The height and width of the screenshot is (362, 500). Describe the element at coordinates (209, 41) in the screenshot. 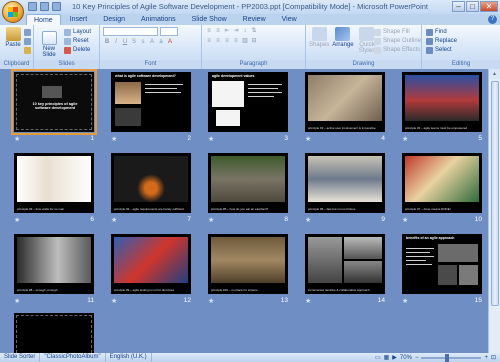

I see `align-left-icon: ≡` at that location.